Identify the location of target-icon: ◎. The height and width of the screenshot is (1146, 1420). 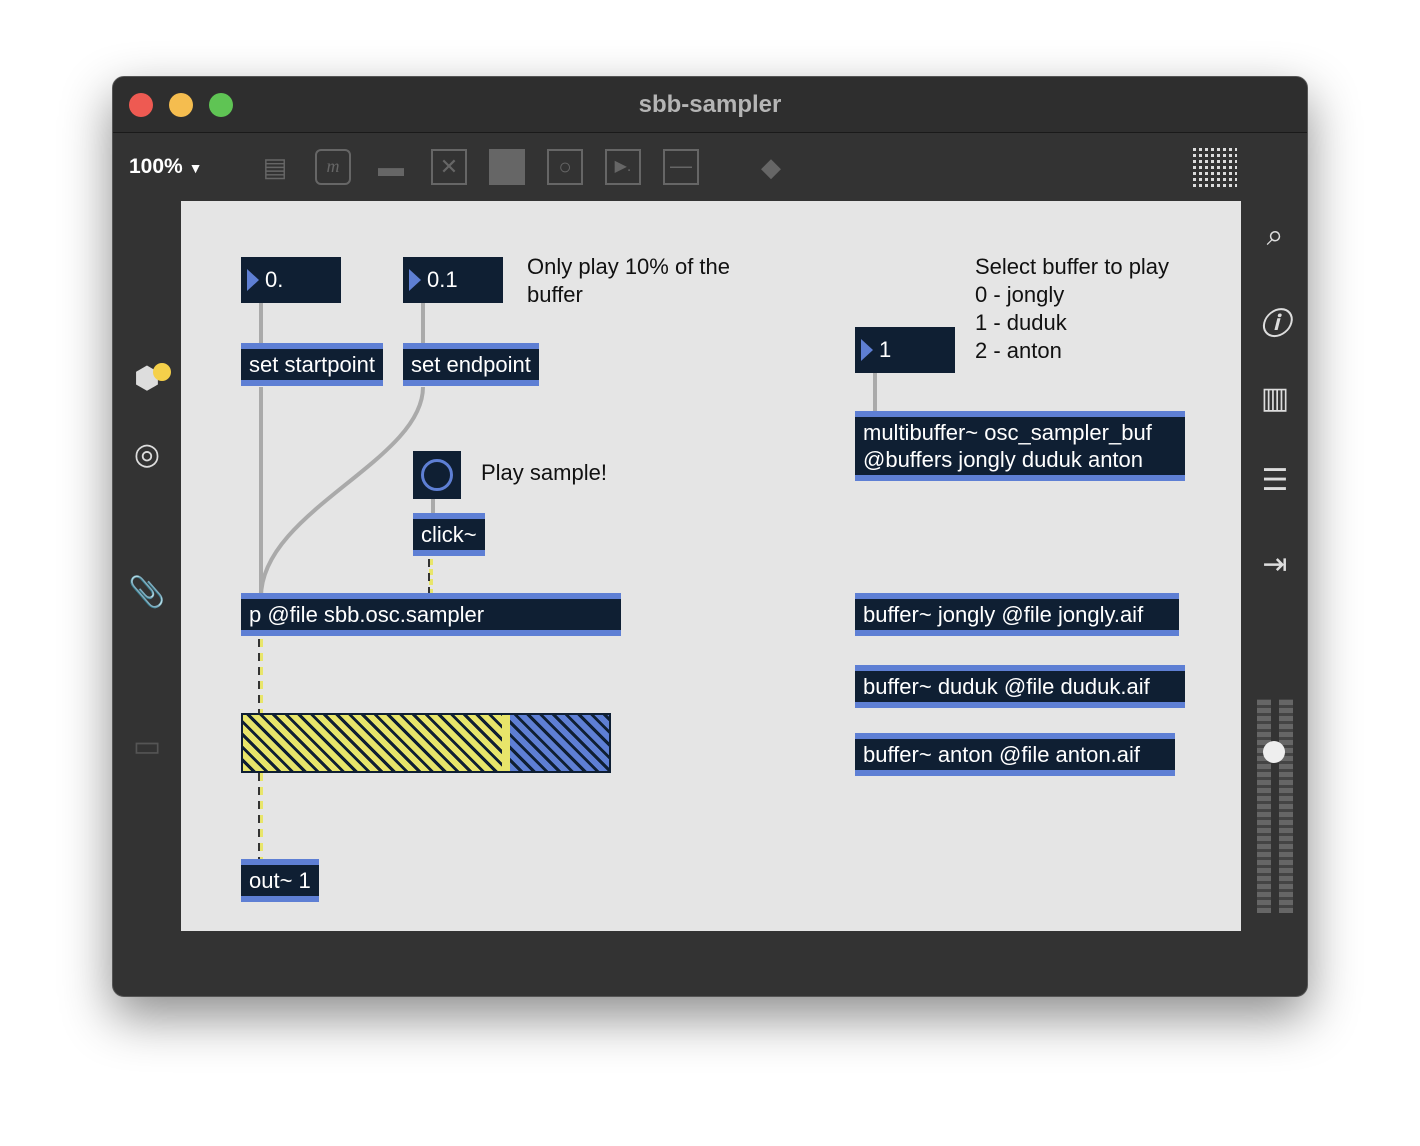
(147, 454).